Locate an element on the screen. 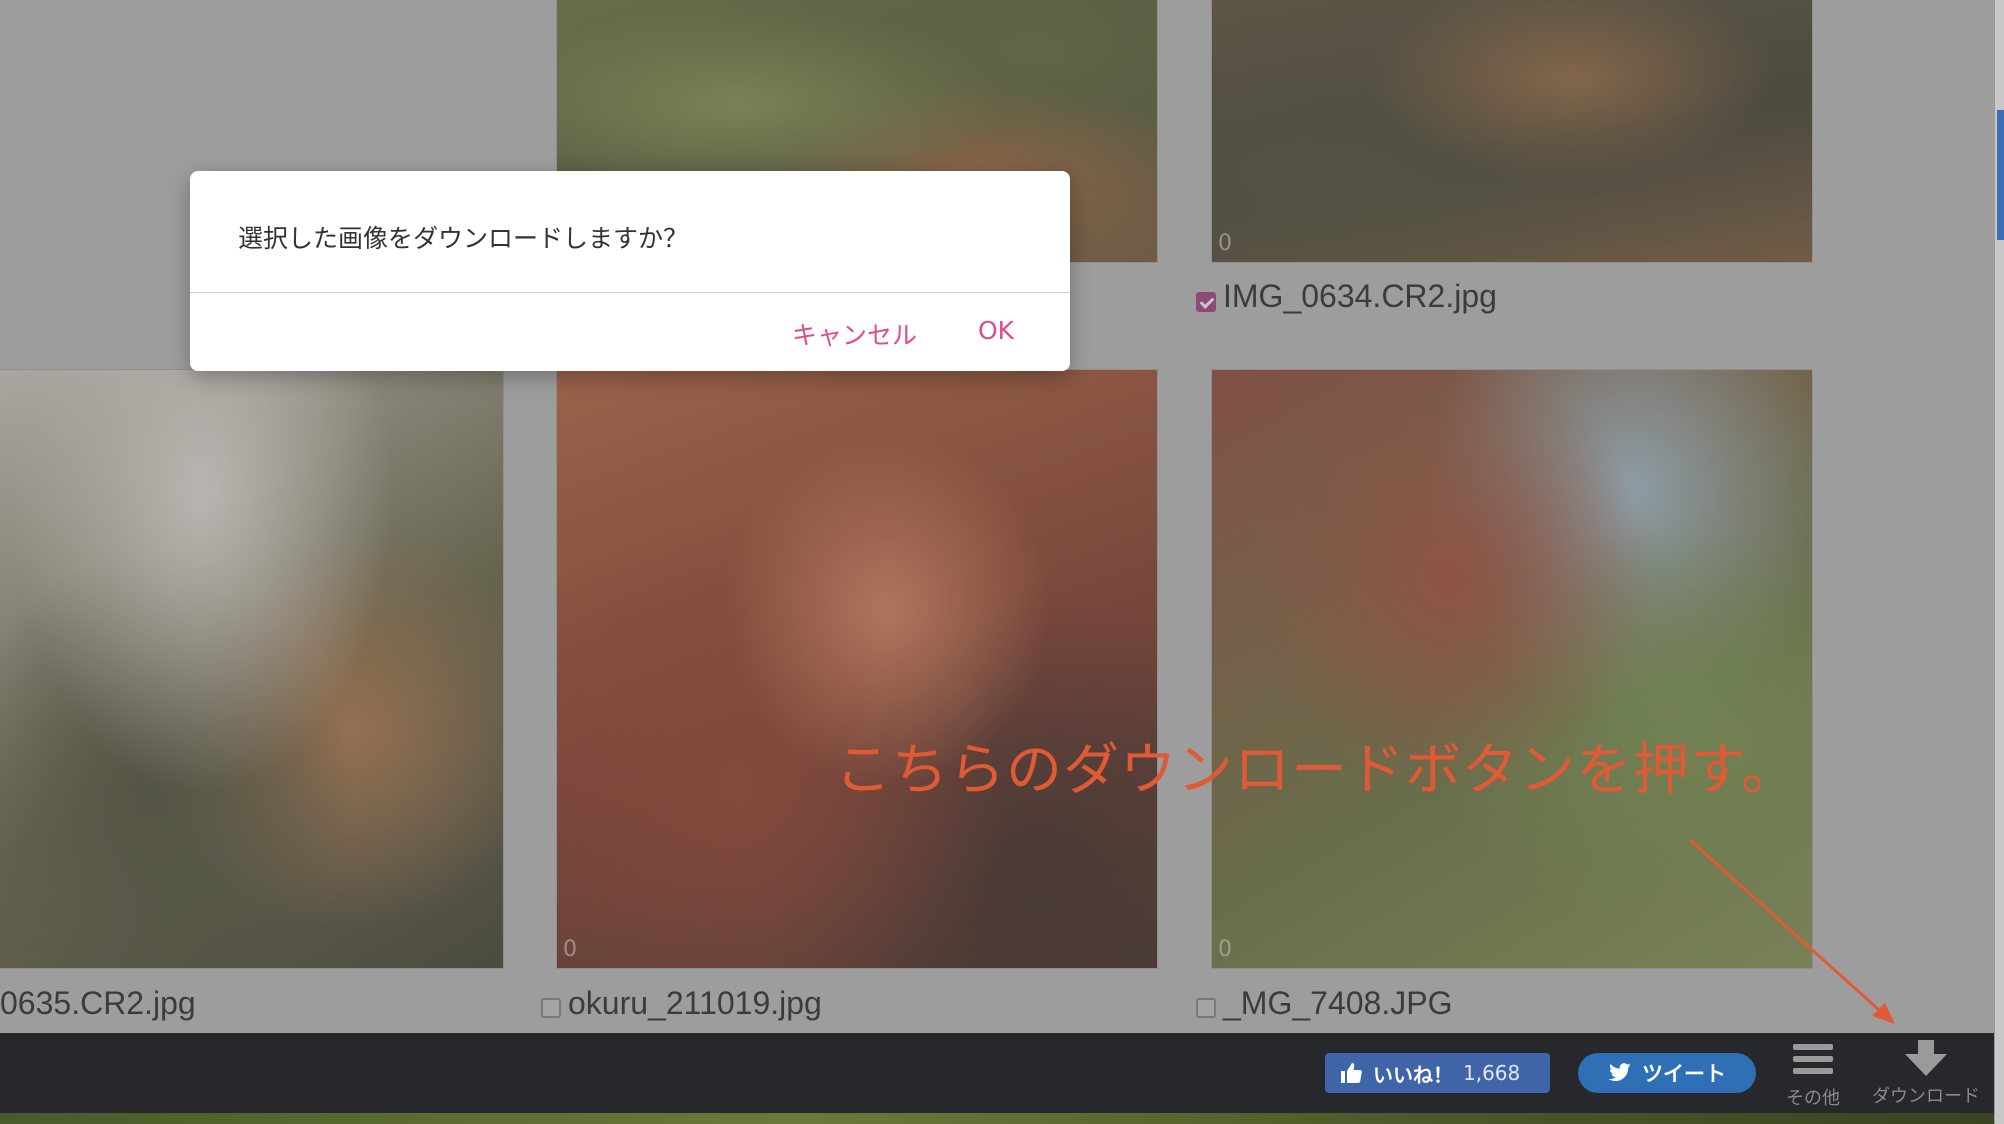 This screenshot has width=2004, height=1124. ok-button: OK is located at coordinates (996, 330).